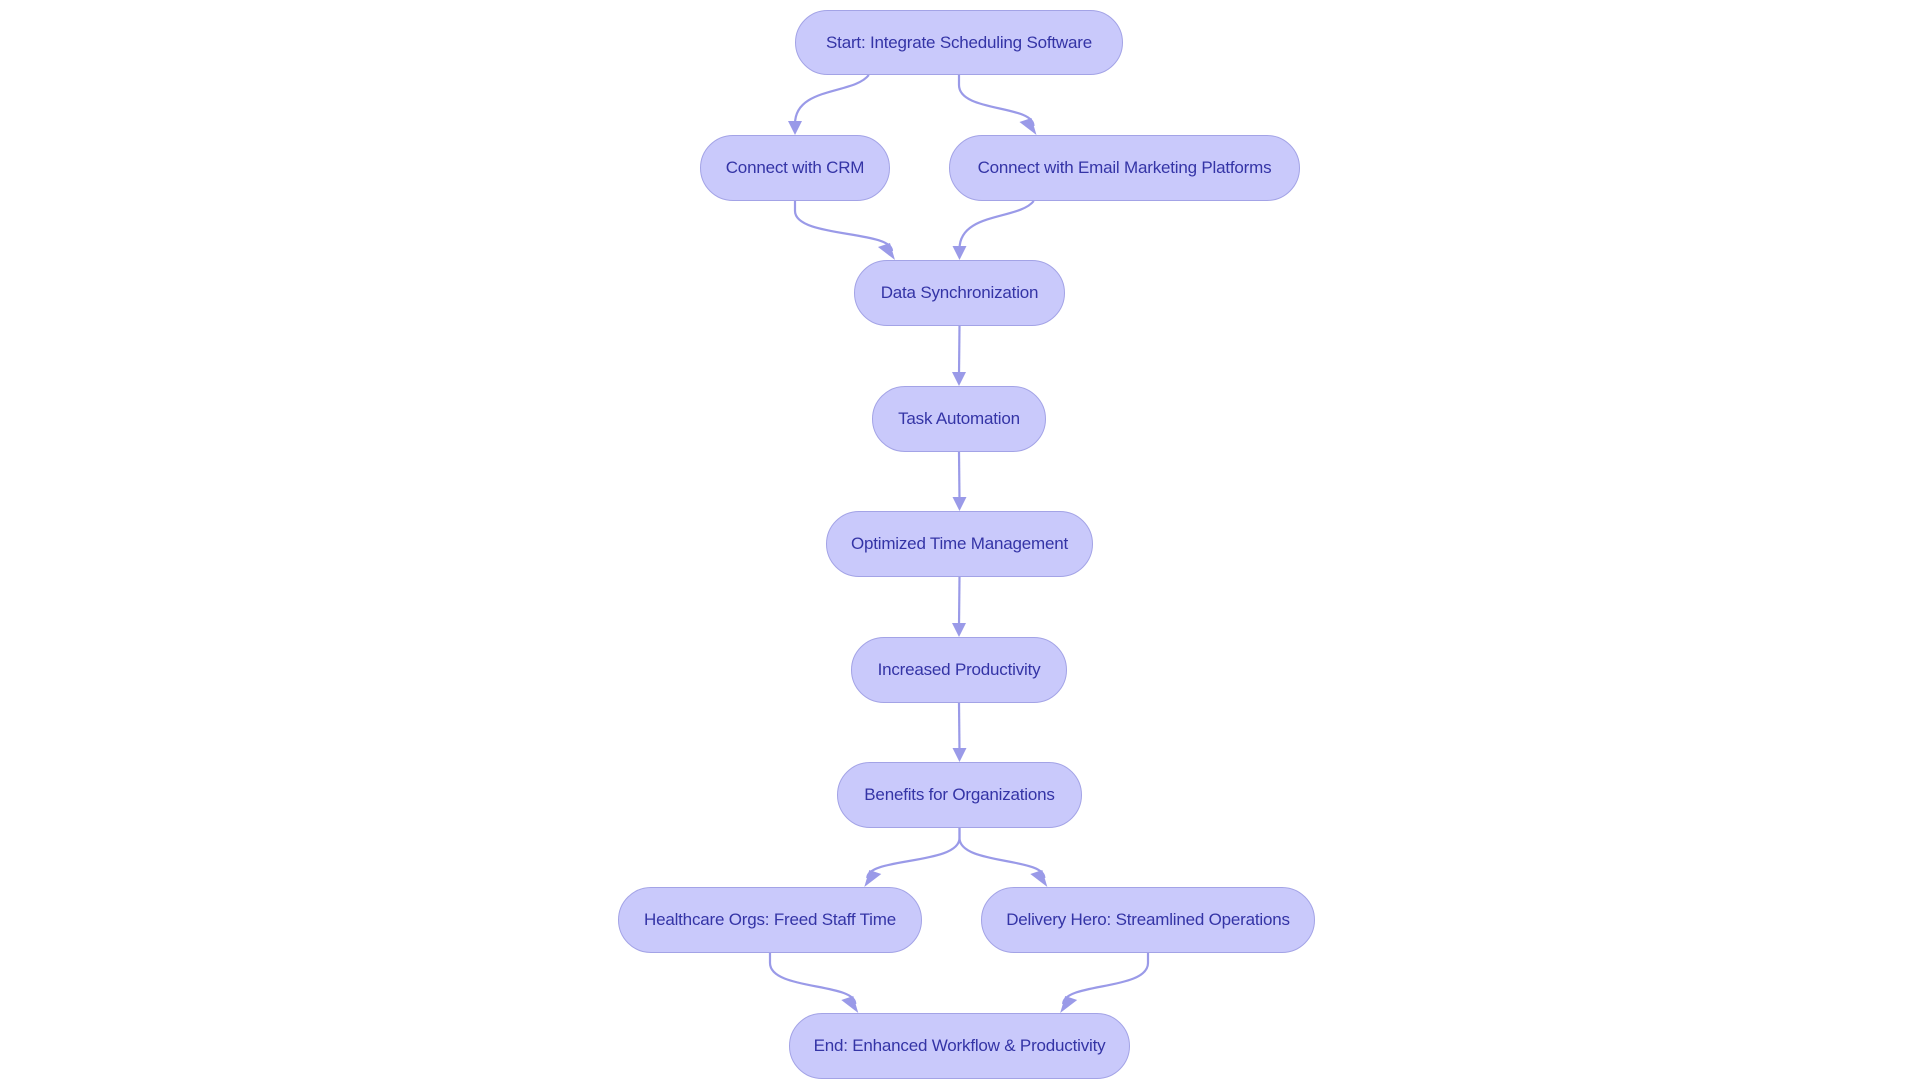 Image resolution: width=1920 pixels, height=1080 pixels. I want to click on node-label: Start: Integrate Scheduling Software, so click(959, 42).